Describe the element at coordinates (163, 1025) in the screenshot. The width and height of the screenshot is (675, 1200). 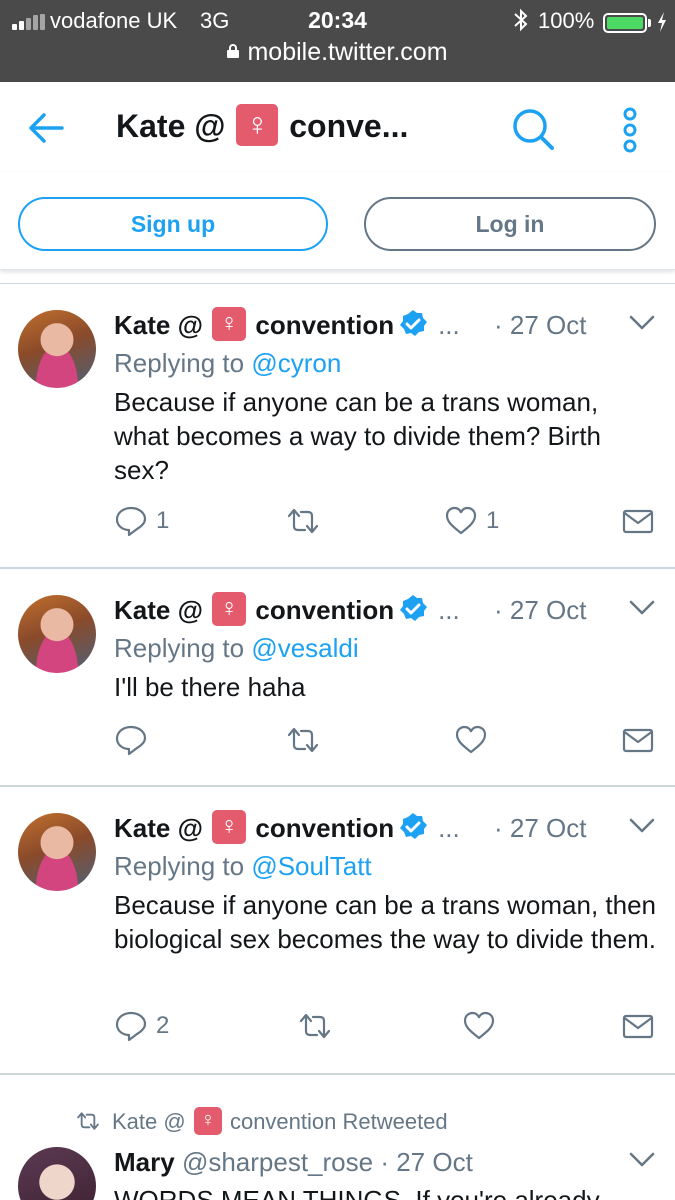
I see `reply-count: 2` at that location.